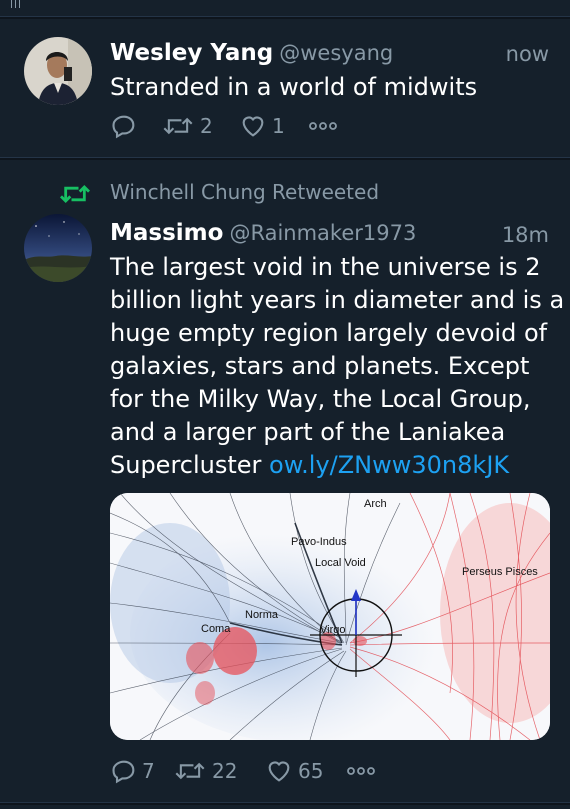 The image size is (570, 809). I want to click on reply-button: 7, so click(142, 771).